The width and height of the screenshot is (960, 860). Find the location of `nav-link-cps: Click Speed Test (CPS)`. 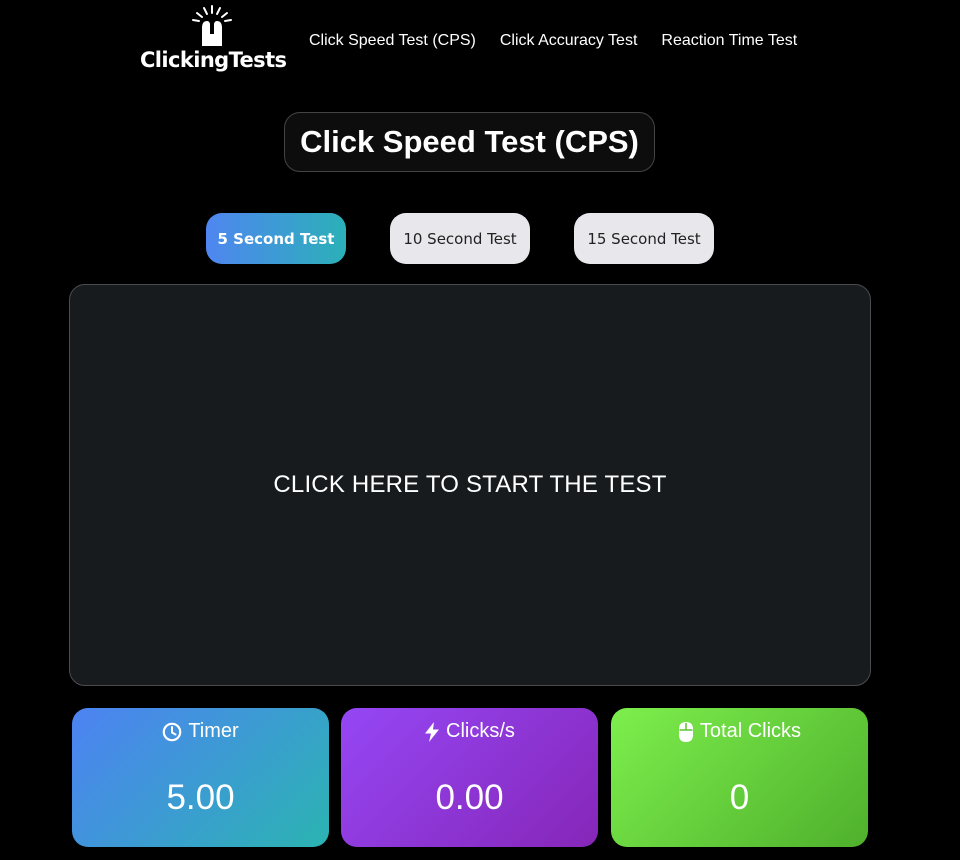

nav-link-cps: Click Speed Test (CPS) is located at coordinates (392, 41).